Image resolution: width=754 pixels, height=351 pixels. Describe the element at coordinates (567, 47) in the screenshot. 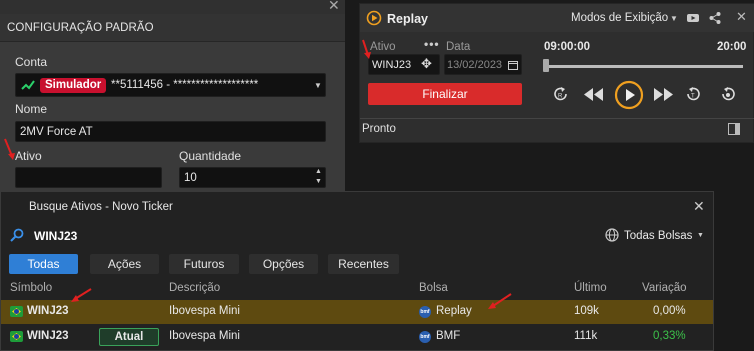

I see `time-start: 09:00:00` at that location.